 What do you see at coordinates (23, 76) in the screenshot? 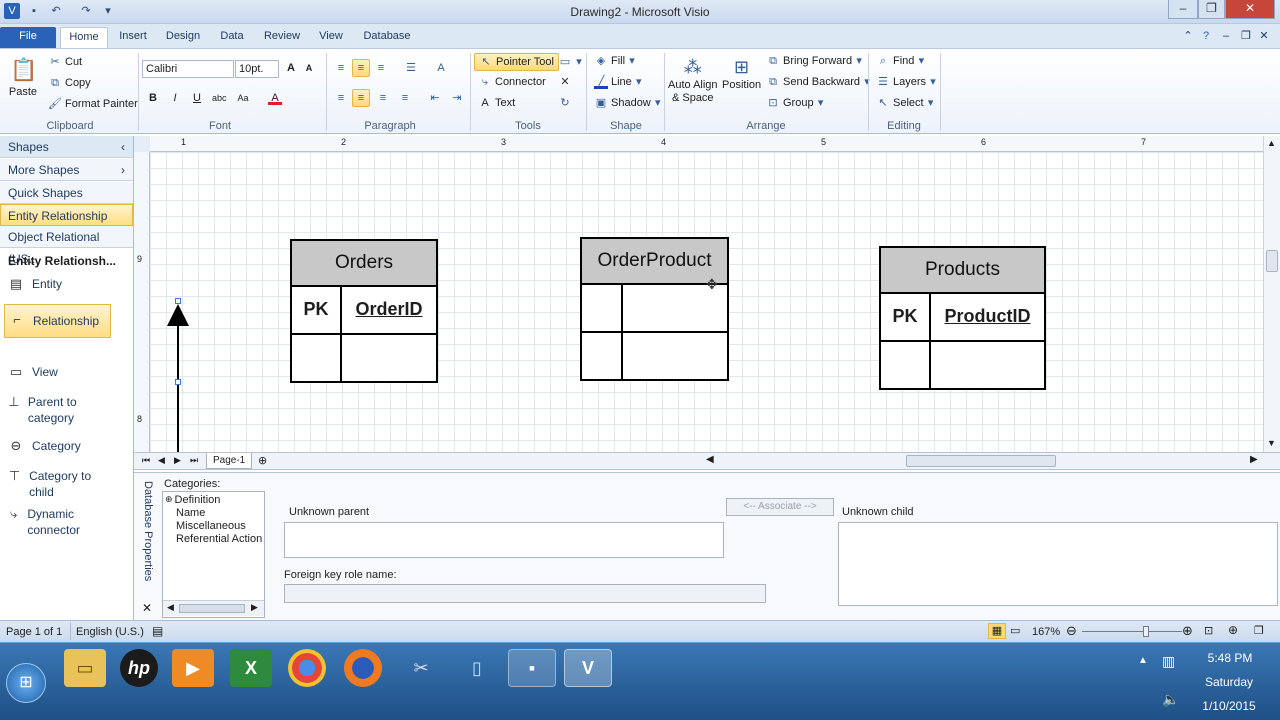
I see `paste-button: 📋 Paste` at bounding box center [23, 76].